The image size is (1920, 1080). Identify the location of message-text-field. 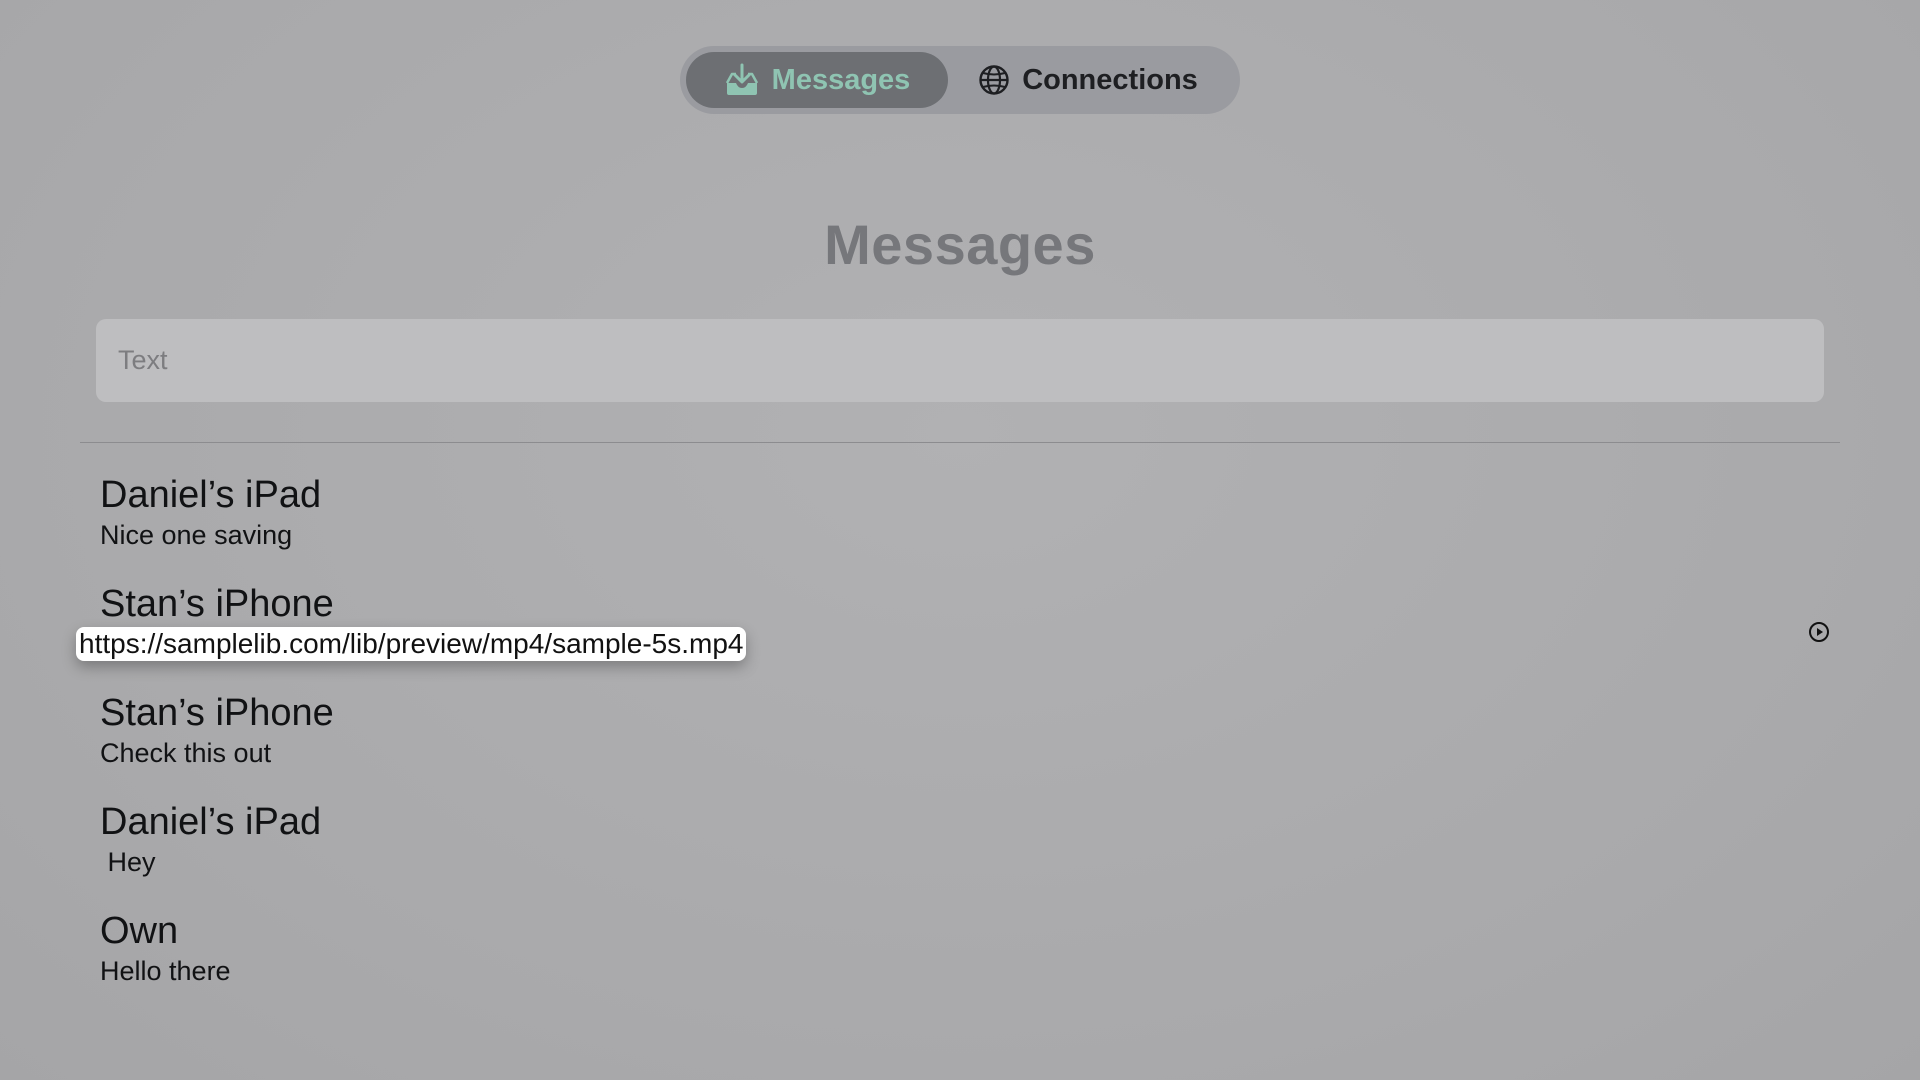
(960, 360).